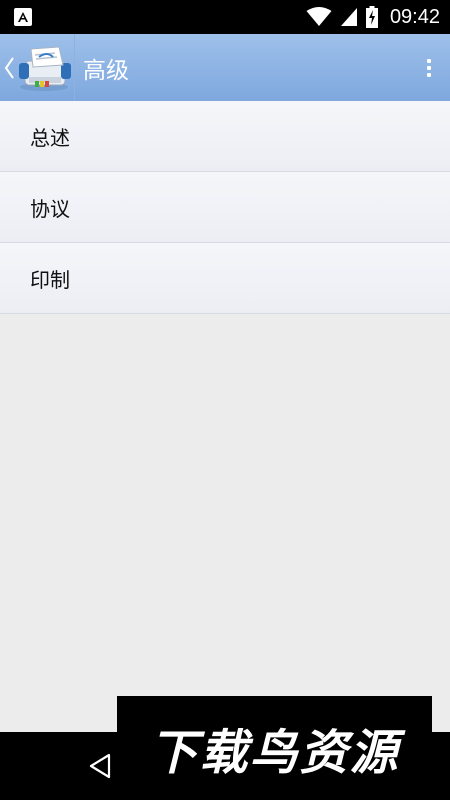  I want to click on status-bar: 09:42, so click(225, 17).